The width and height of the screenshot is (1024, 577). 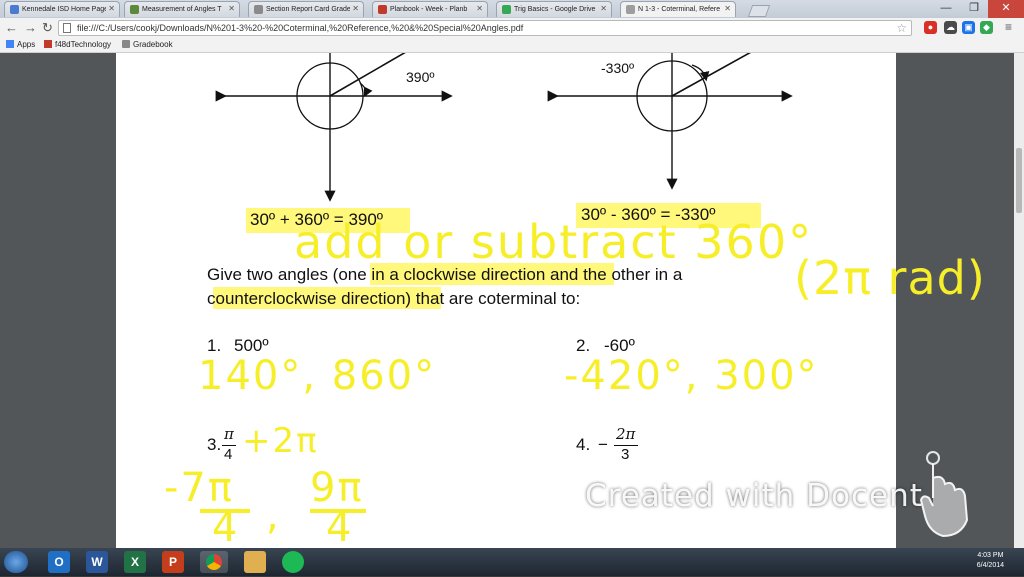 I want to click on maximize-button: ❐, so click(x=974, y=9).